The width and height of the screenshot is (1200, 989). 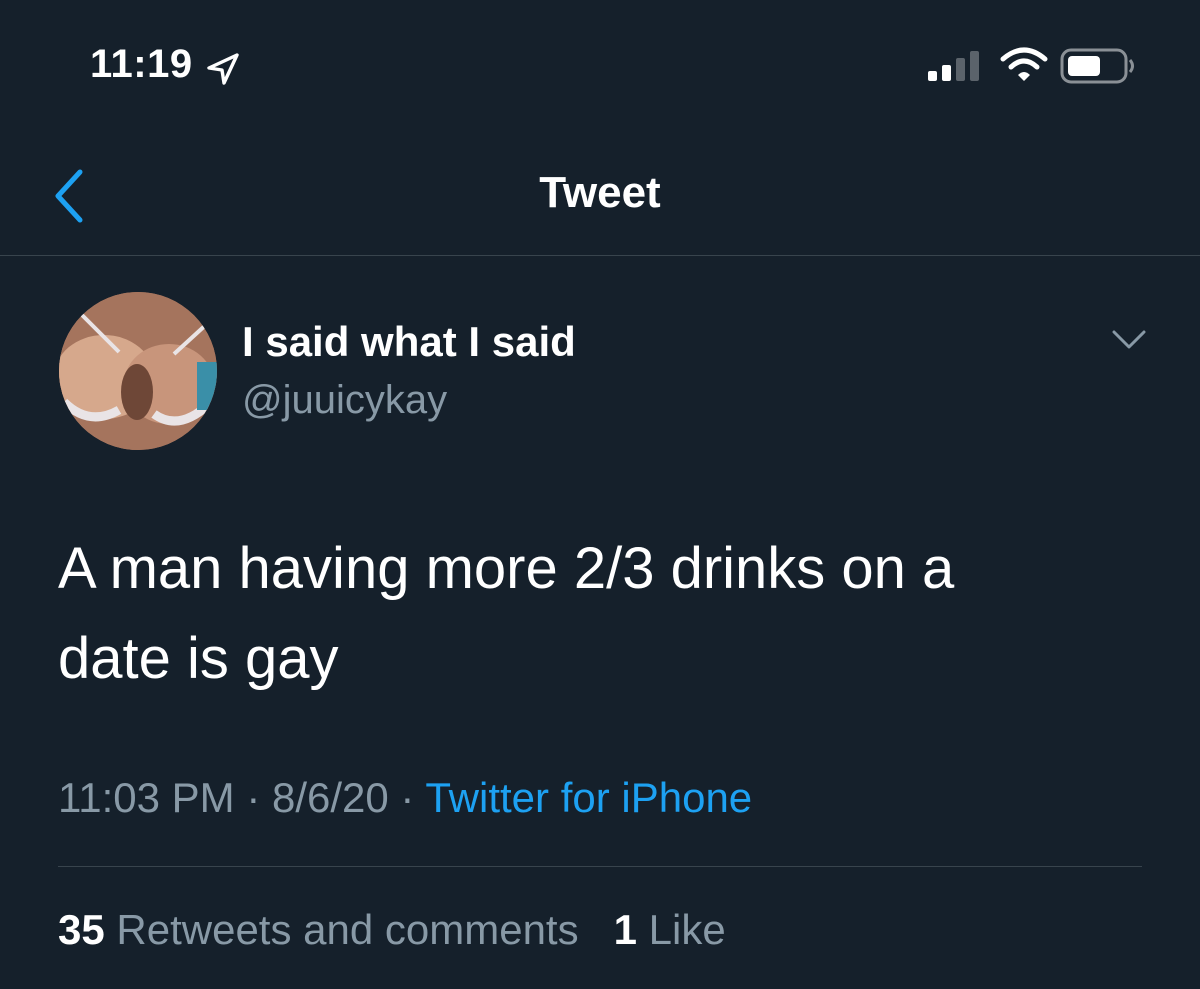 I want to click on retweets-count: 35, so click(x=81, y=929).